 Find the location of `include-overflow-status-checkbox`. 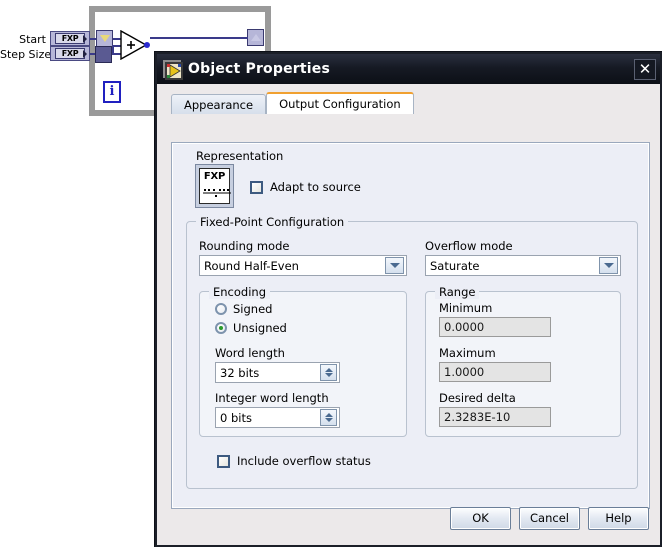

include-overflow-status-checkbox is located at coordinates (223, 461).